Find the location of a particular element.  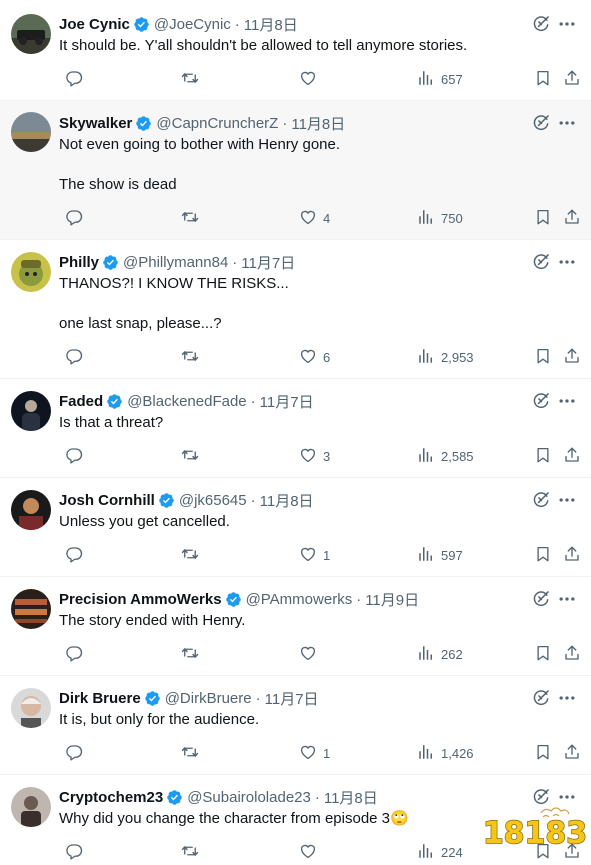

tweet-date: 11月9日 is located at coordinates (392, 599).